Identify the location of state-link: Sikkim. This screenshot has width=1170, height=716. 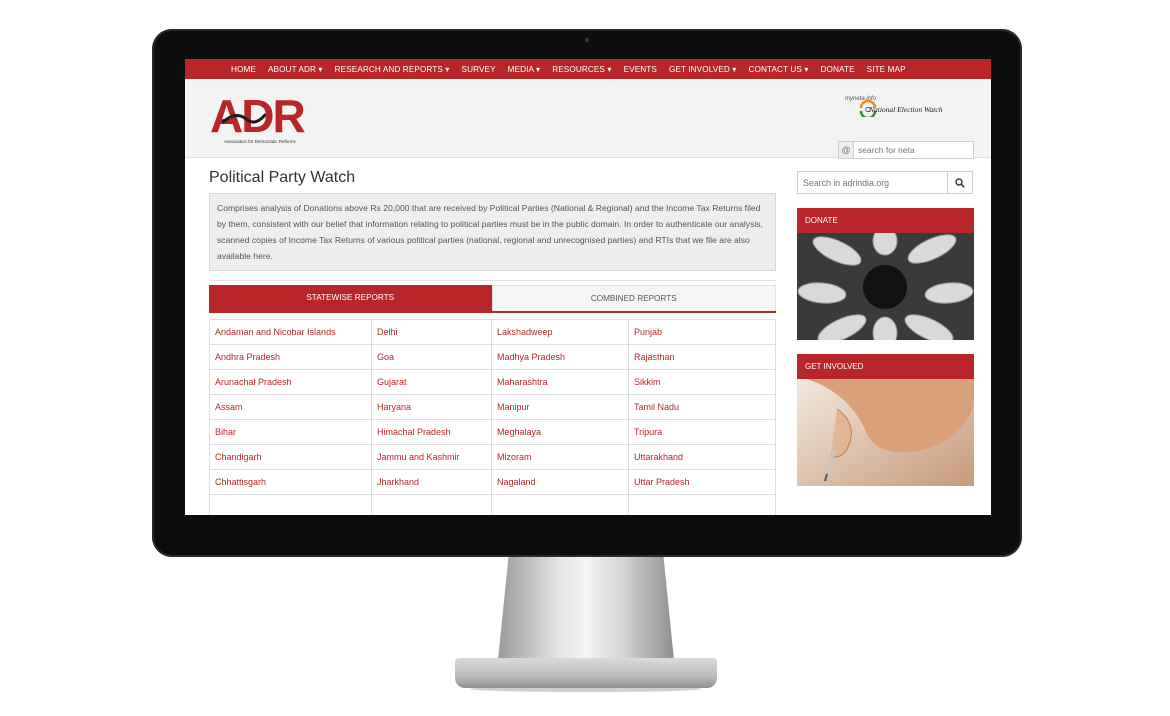
(702, 382).